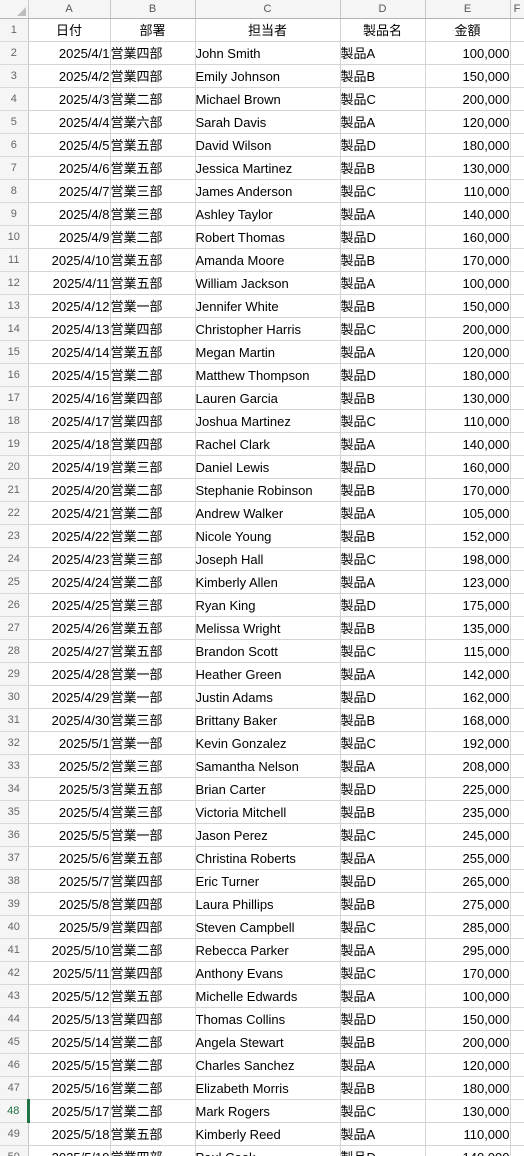 Image resolution: width=524 pixels, height=1156 pixels. What do you see at coordinates (268, 306) in the screenshot?
I see `person-cell: Jennifer White` at bounding box center [268, 306].